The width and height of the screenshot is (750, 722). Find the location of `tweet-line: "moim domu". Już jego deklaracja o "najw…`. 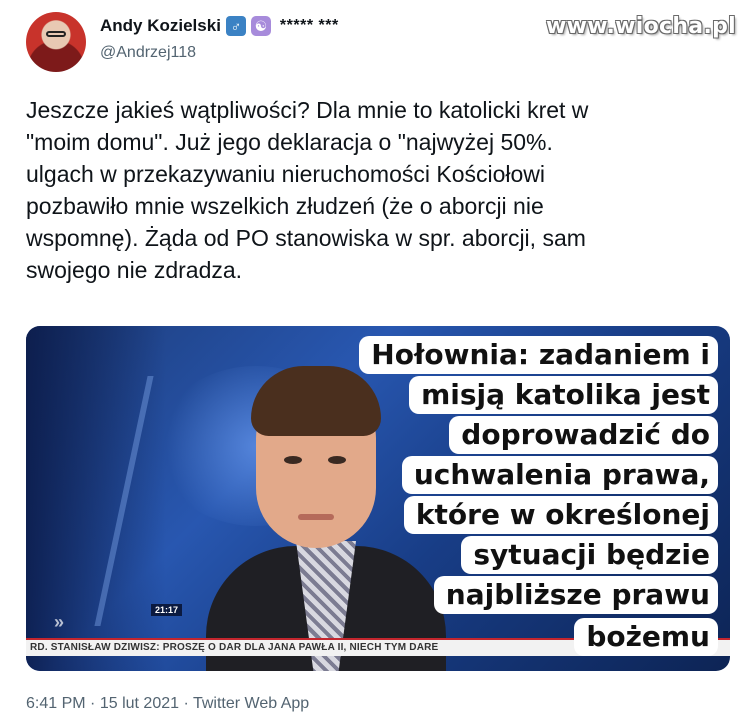

tweet-line: "moim domu". Już jego deklaracja o "najw… is located at coordinates (289, 142).